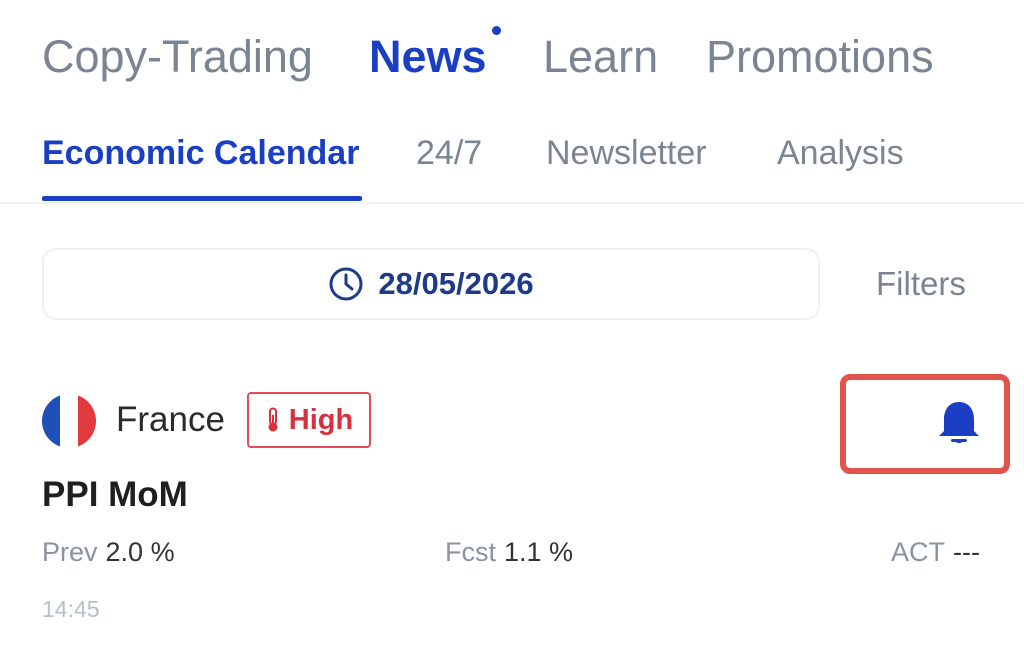 The image size is (1024, 653). What do you see at coordinates (140, 552) in the screenshot?
I see `metric-previous-value: 2.0 %` at bounding box center [140, 552].